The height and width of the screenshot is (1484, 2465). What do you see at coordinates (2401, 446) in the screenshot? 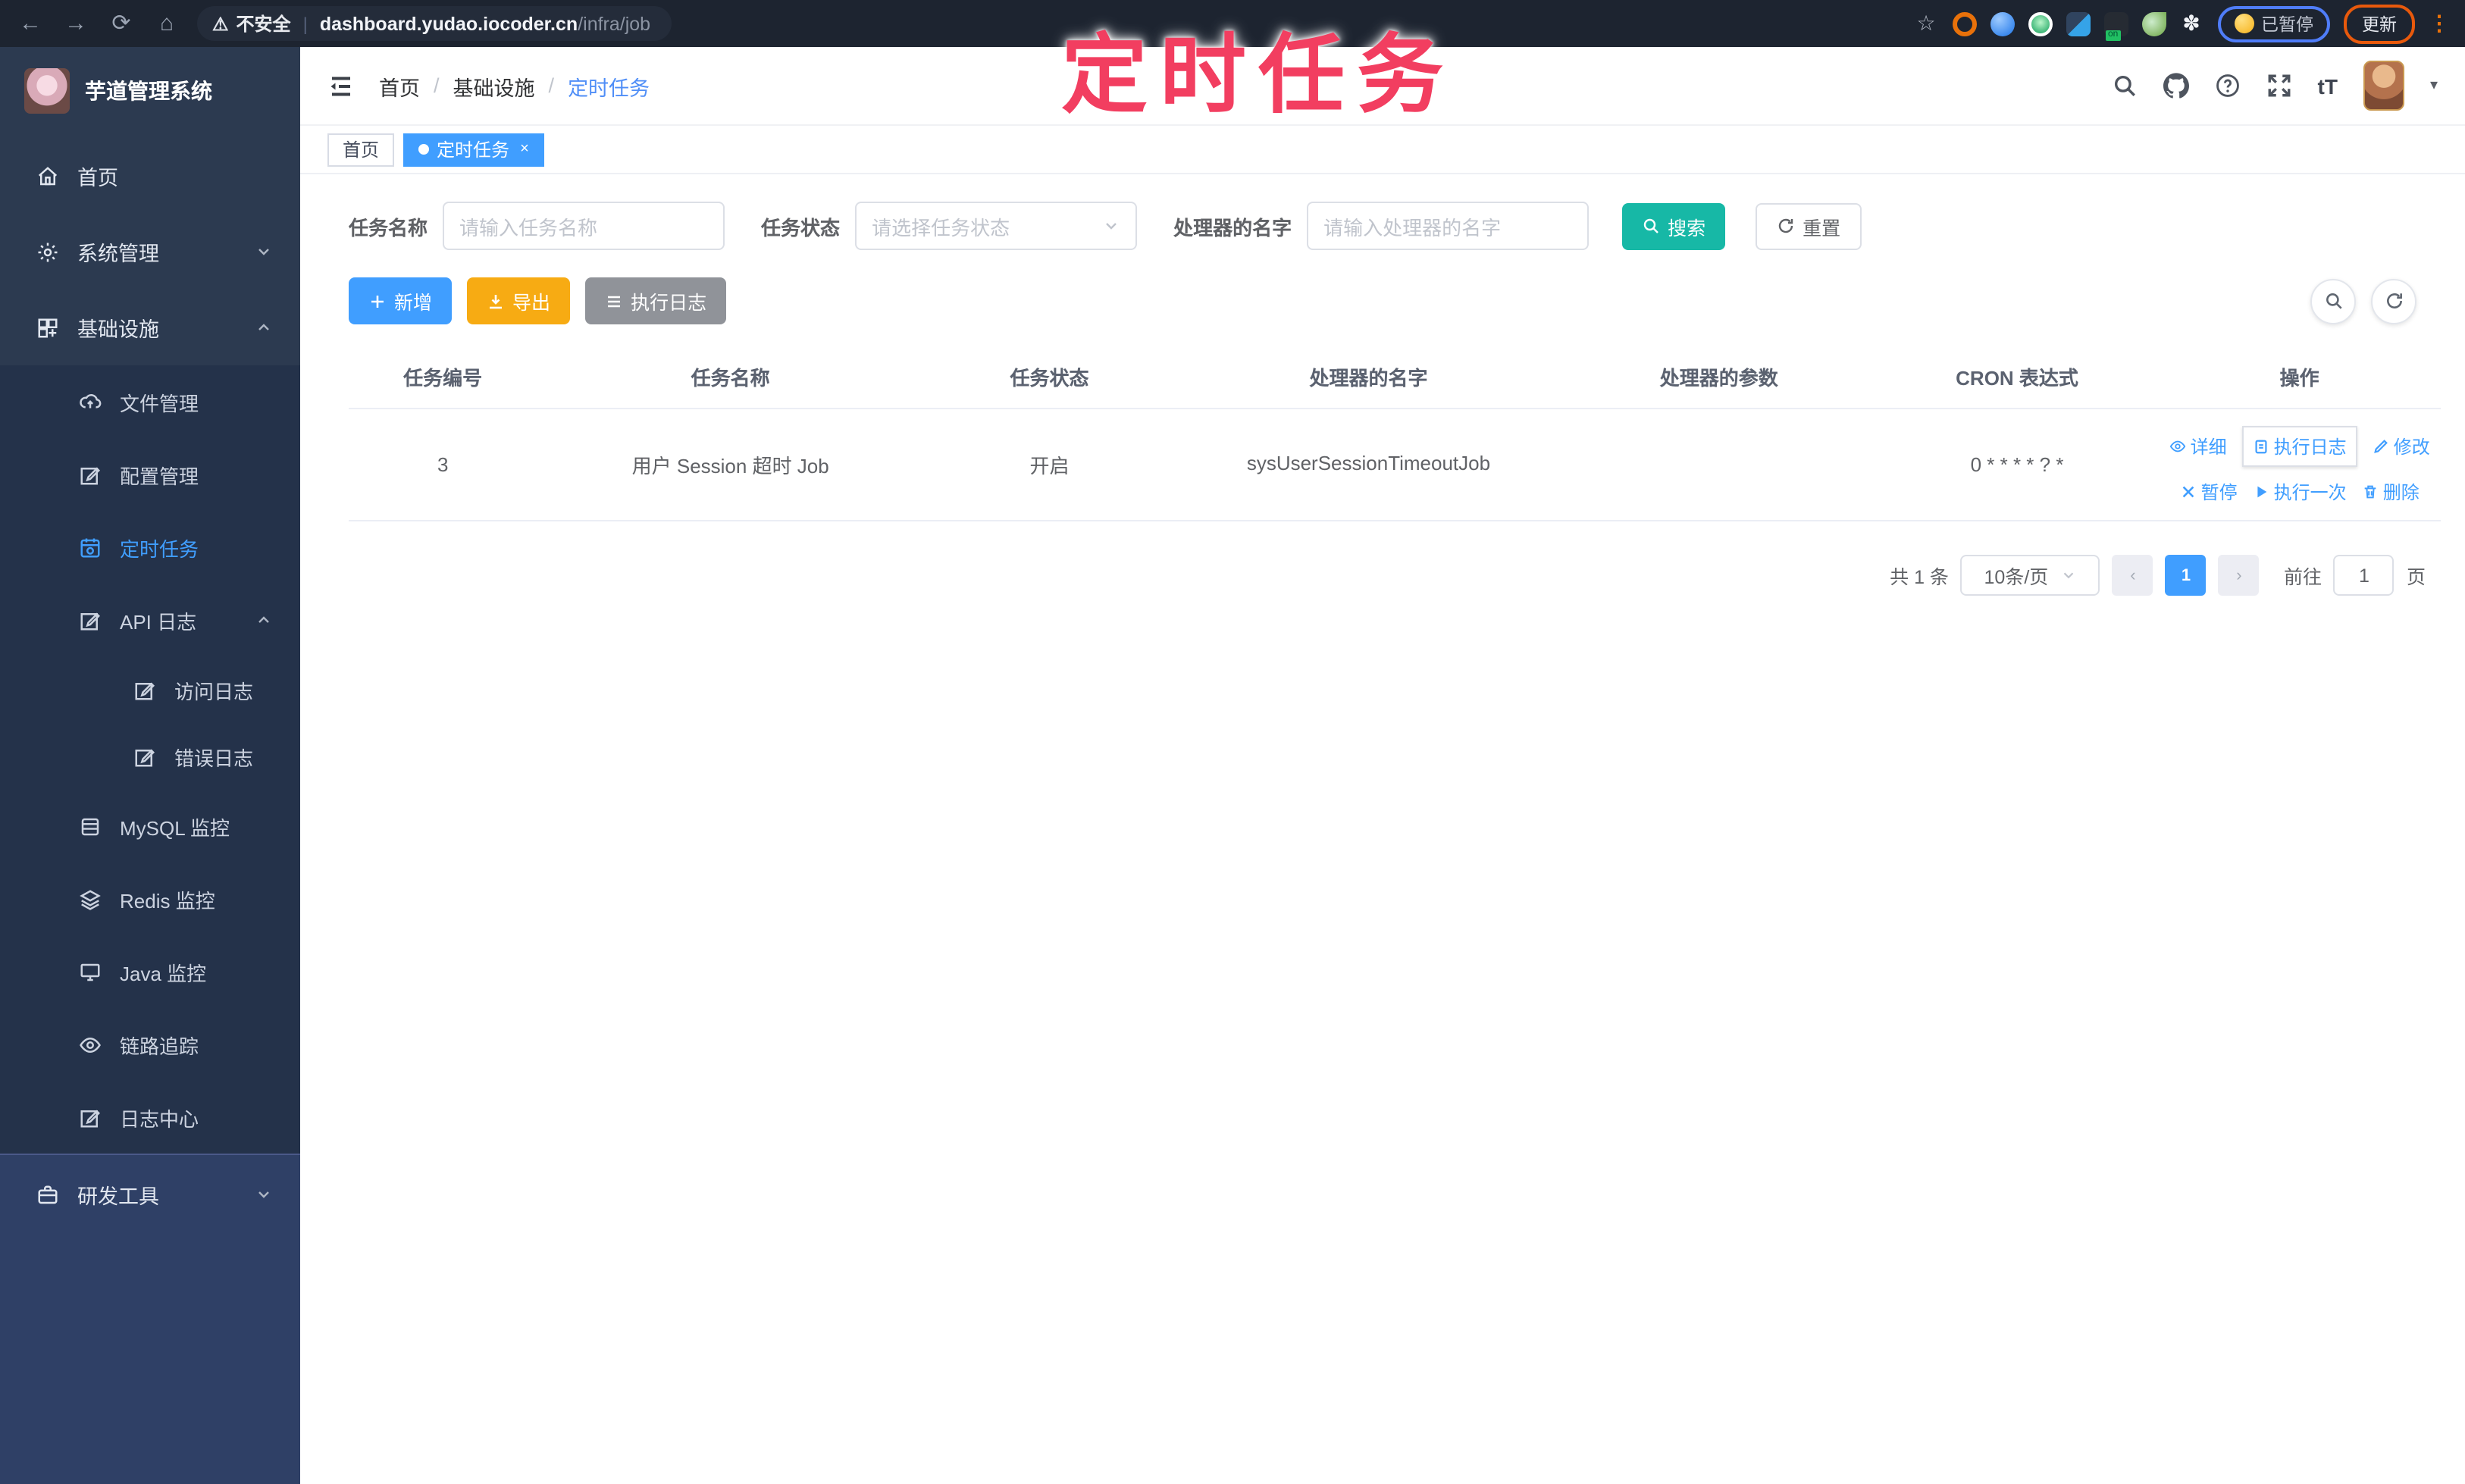
I see `edit-action: 修改` at bounding box center [2401, 446].